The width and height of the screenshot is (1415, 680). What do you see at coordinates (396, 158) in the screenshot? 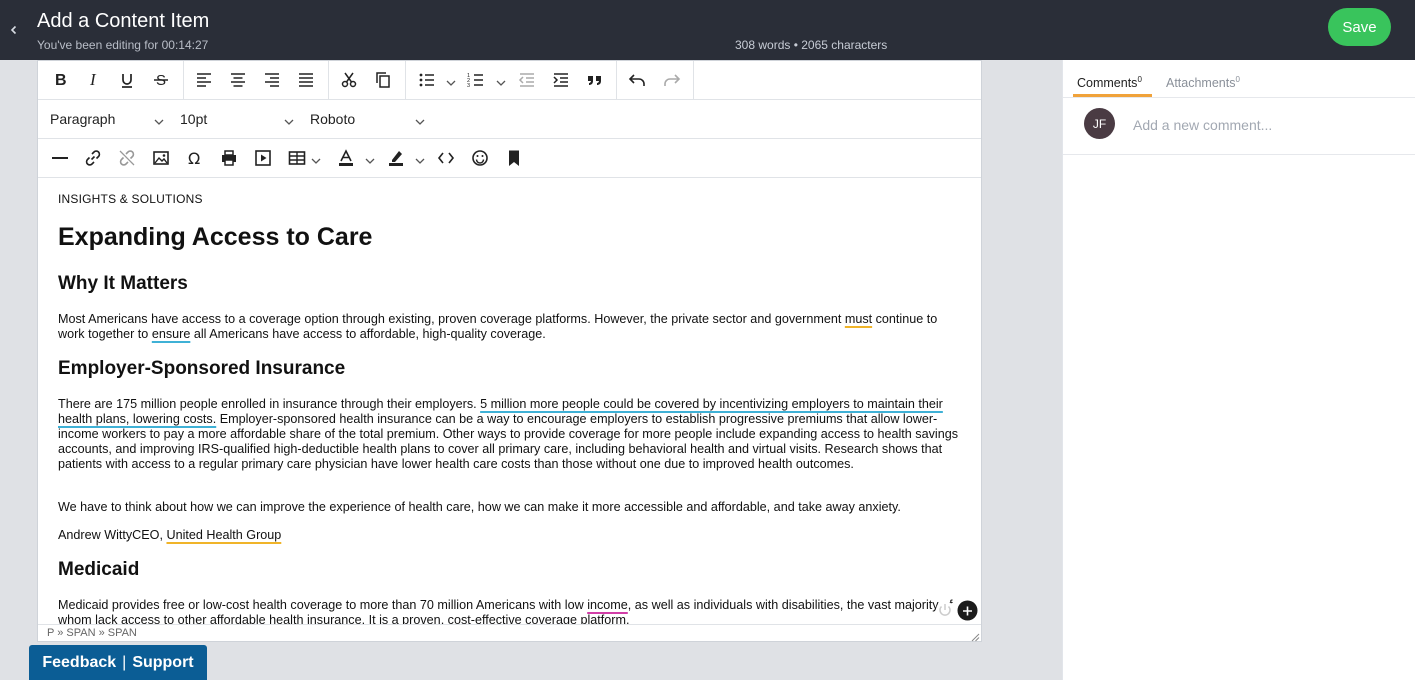
I see `highlight-color-icon` at bounding box center [396, 158].